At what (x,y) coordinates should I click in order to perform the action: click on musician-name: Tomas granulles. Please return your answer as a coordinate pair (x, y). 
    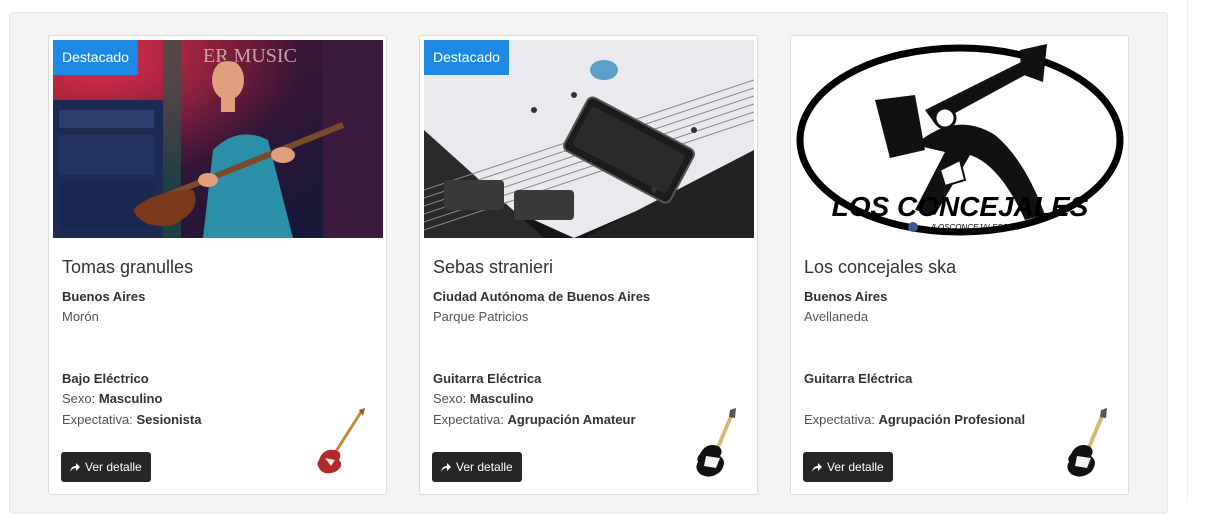
    Looking at the image, I should click on (127, 267).